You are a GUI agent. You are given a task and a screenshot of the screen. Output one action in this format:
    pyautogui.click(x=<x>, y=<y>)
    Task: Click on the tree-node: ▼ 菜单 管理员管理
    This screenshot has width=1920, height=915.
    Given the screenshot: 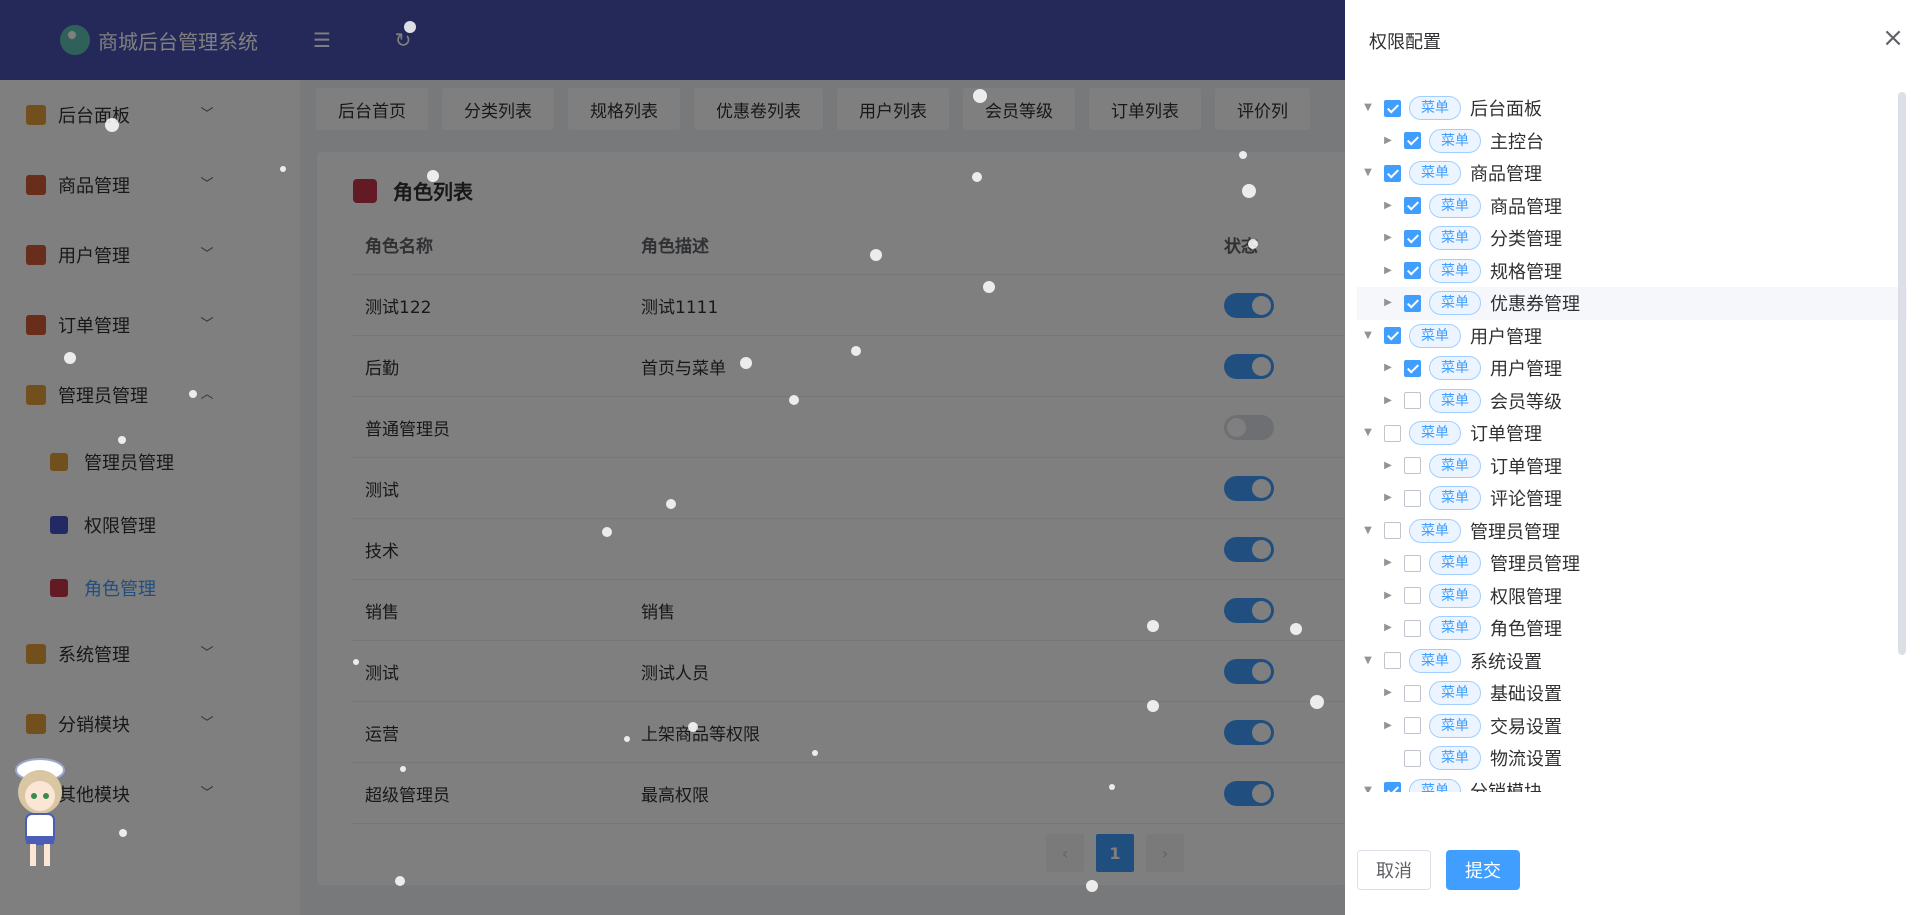 What is the action you would take?
    pyautogui.click(x=1632, y=531)
    